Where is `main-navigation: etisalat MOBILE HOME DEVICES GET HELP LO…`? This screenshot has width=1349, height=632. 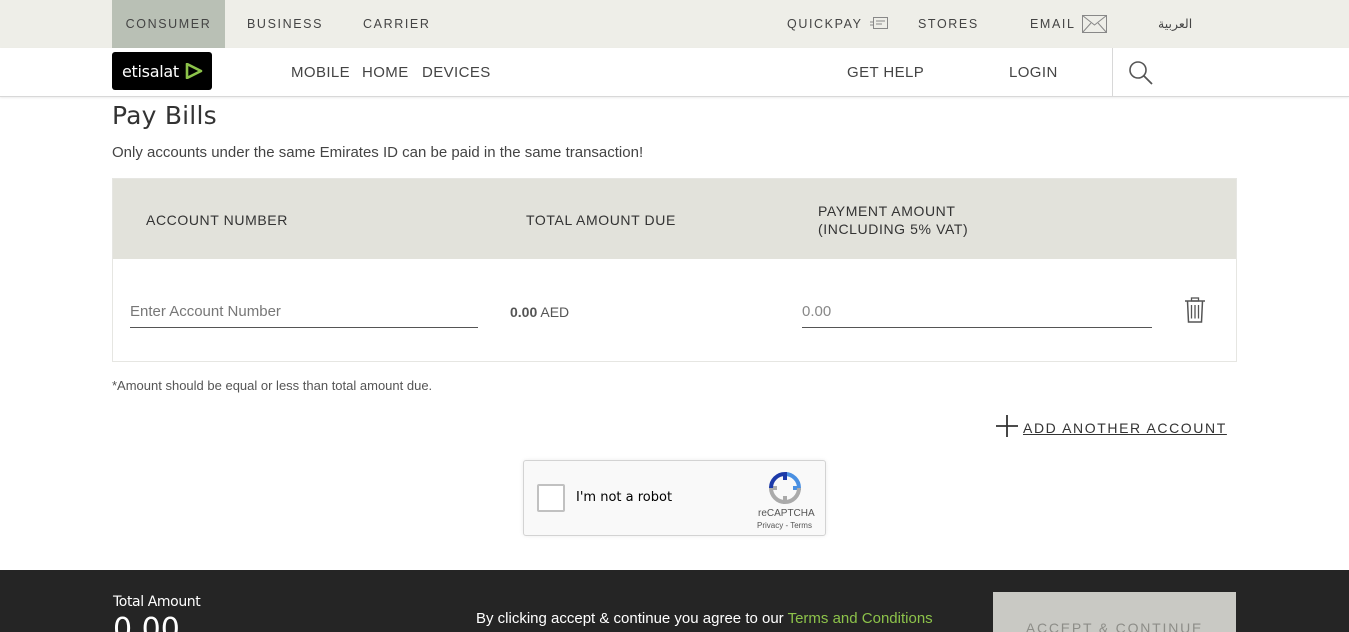
main-navigation: etisalat MOBILE HOME DEVICES GET HELP LO… is located at coordinates (674, 72).